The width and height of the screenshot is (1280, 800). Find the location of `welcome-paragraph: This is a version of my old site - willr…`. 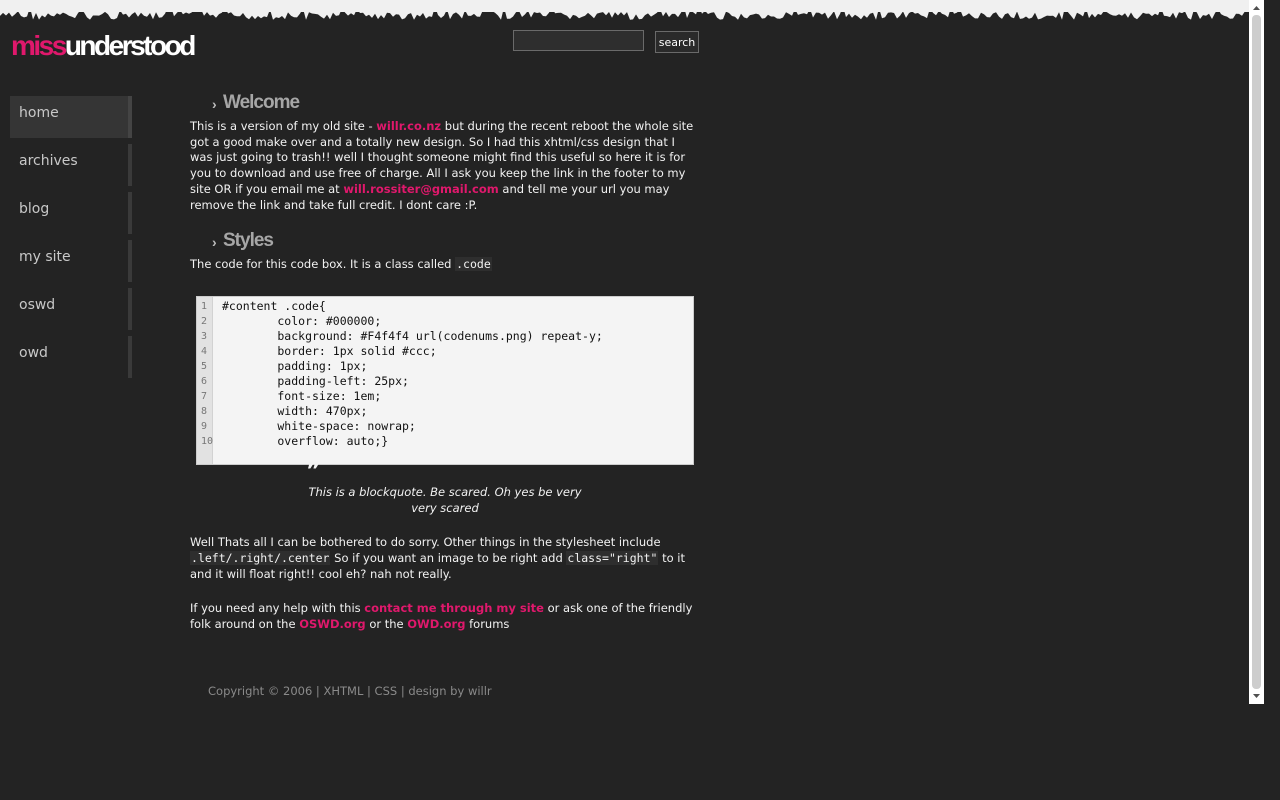

welcome-paragraph: This is a version of my old site - willr… is located at coordinates (442, 165).